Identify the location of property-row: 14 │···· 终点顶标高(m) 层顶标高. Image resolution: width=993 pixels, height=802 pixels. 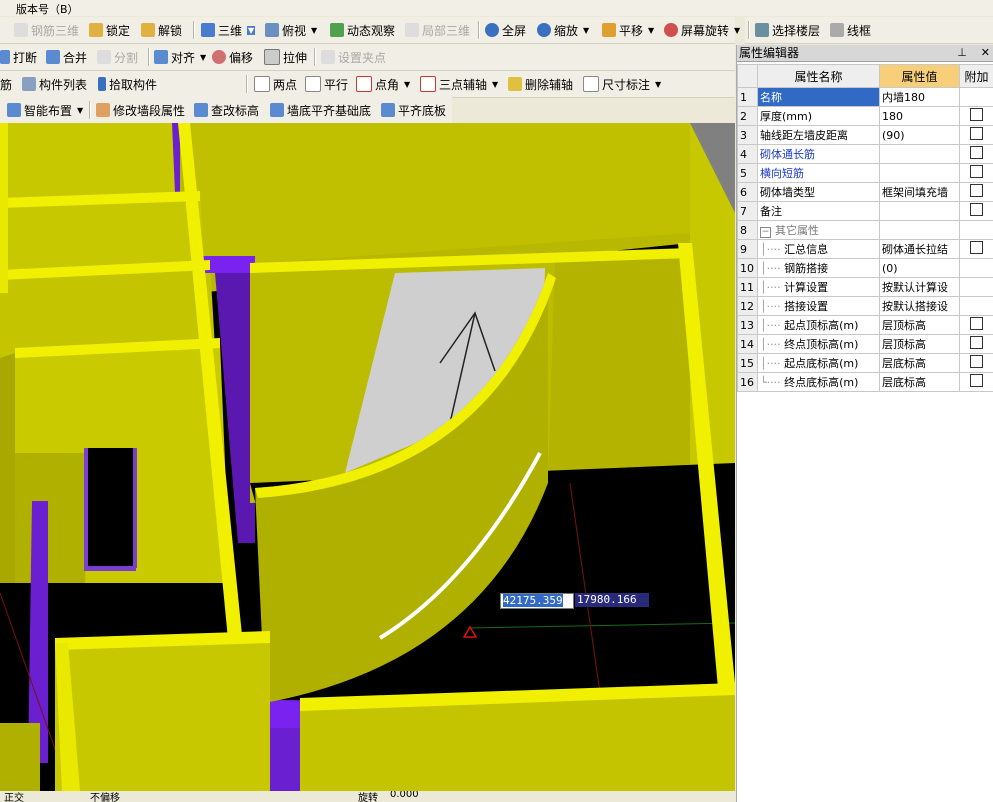
(865, 344).